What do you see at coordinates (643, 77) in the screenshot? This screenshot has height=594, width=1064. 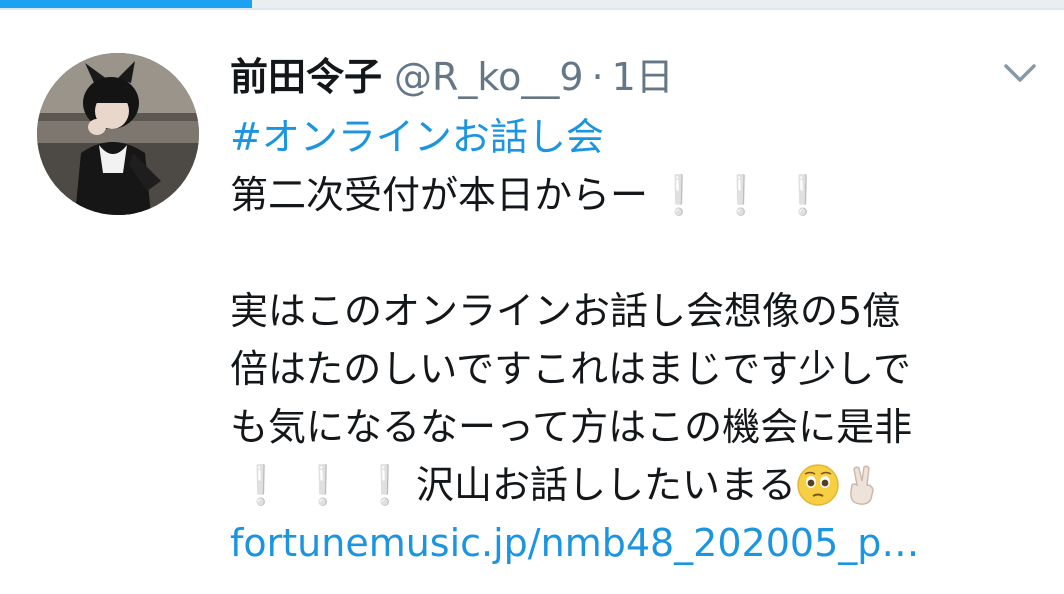 I see `timestamp: 1日` at bounding box center [643, 77].